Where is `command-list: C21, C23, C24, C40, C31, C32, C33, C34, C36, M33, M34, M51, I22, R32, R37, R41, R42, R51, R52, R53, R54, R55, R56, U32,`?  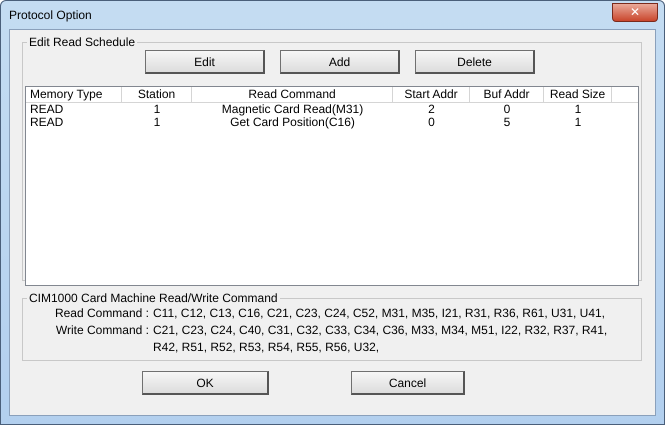
command-list: C21, C23, C24, C40, C31, C32, C33, C34, C36, M33, M34, M51, I22, R32, R37, R41, R42, R51, R52, R53, R54, R55, R56, U32, is located at coordinates (383, 339).